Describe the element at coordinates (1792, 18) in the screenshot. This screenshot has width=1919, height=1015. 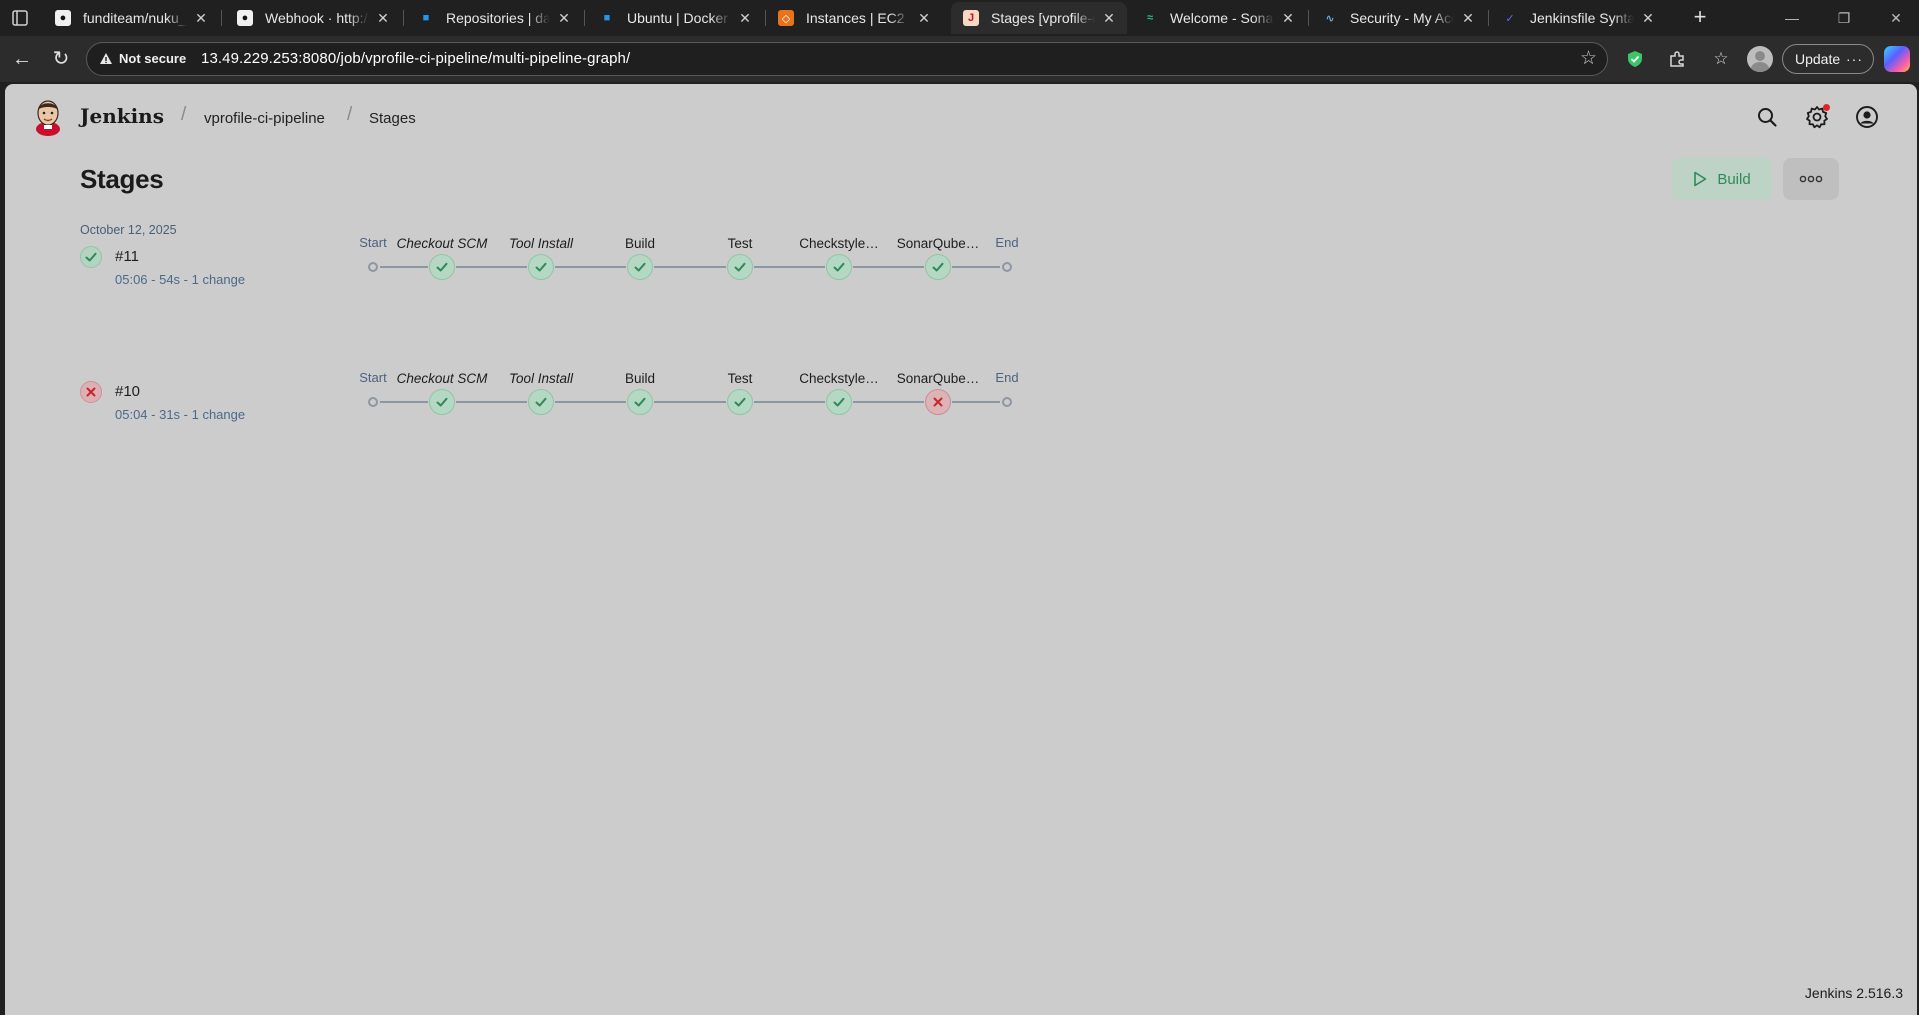
I see `minimize-icon: —` at that location.